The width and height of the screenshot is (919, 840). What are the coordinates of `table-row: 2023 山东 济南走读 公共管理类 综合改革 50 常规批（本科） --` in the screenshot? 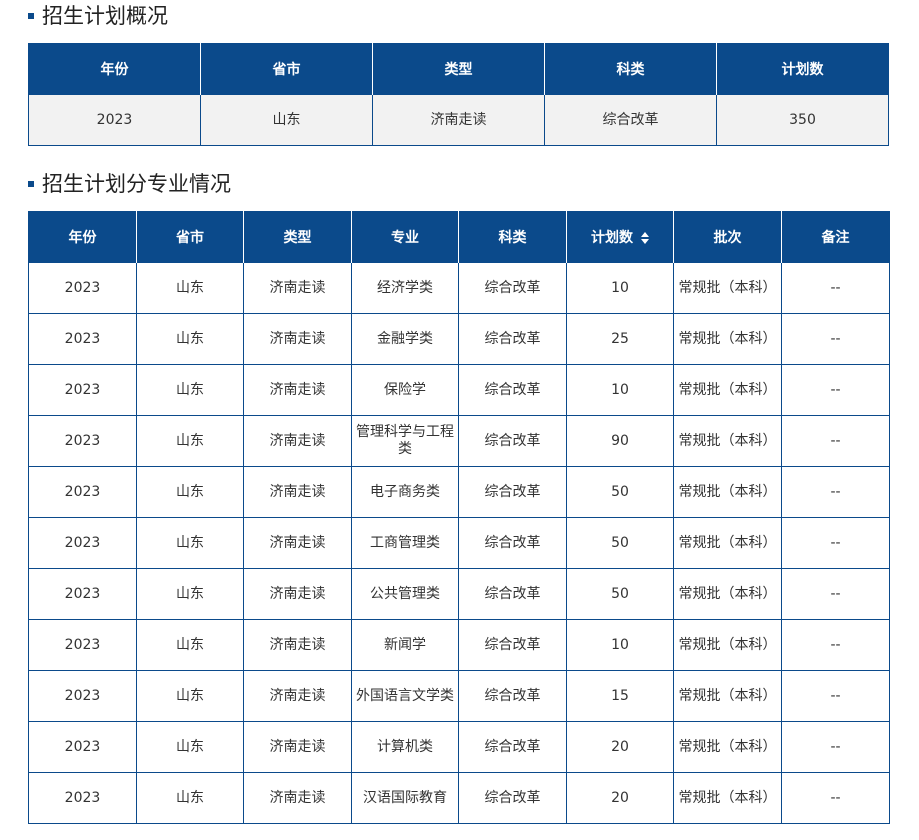 It's located at (459, 594).